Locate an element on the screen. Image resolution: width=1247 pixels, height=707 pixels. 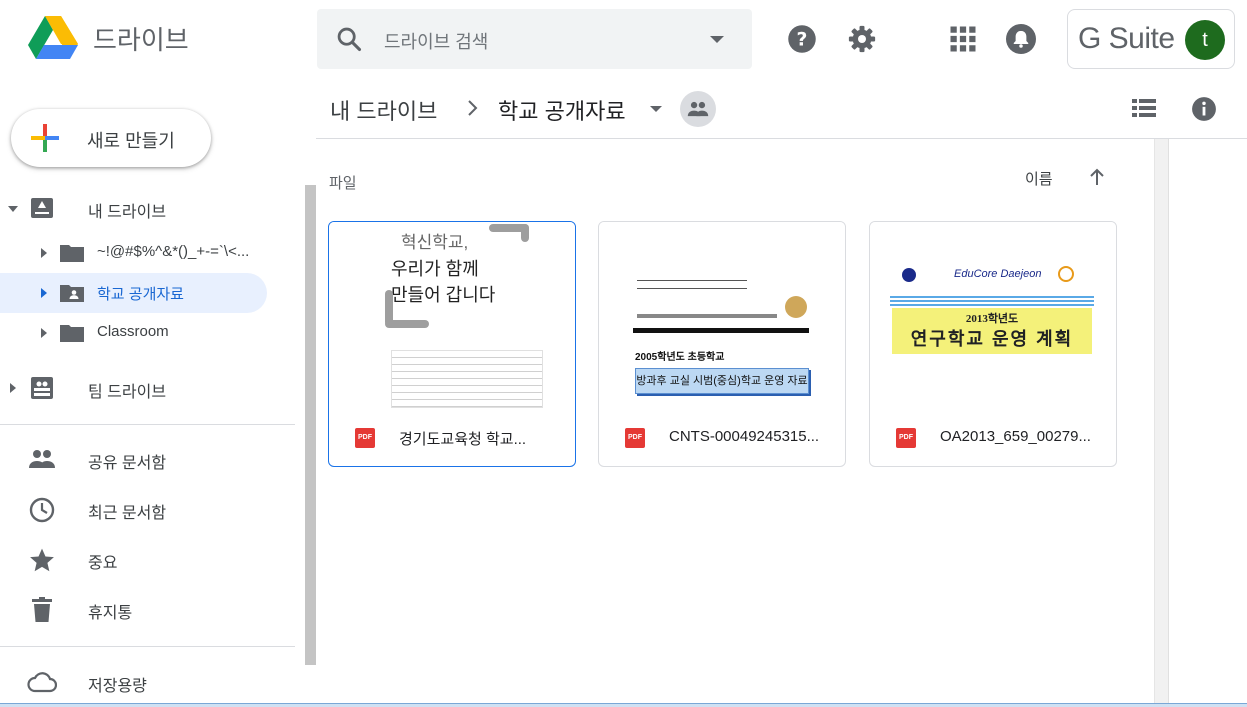
sidebar-item-label: 내 드라이브 is located at coordinates (127, 212).